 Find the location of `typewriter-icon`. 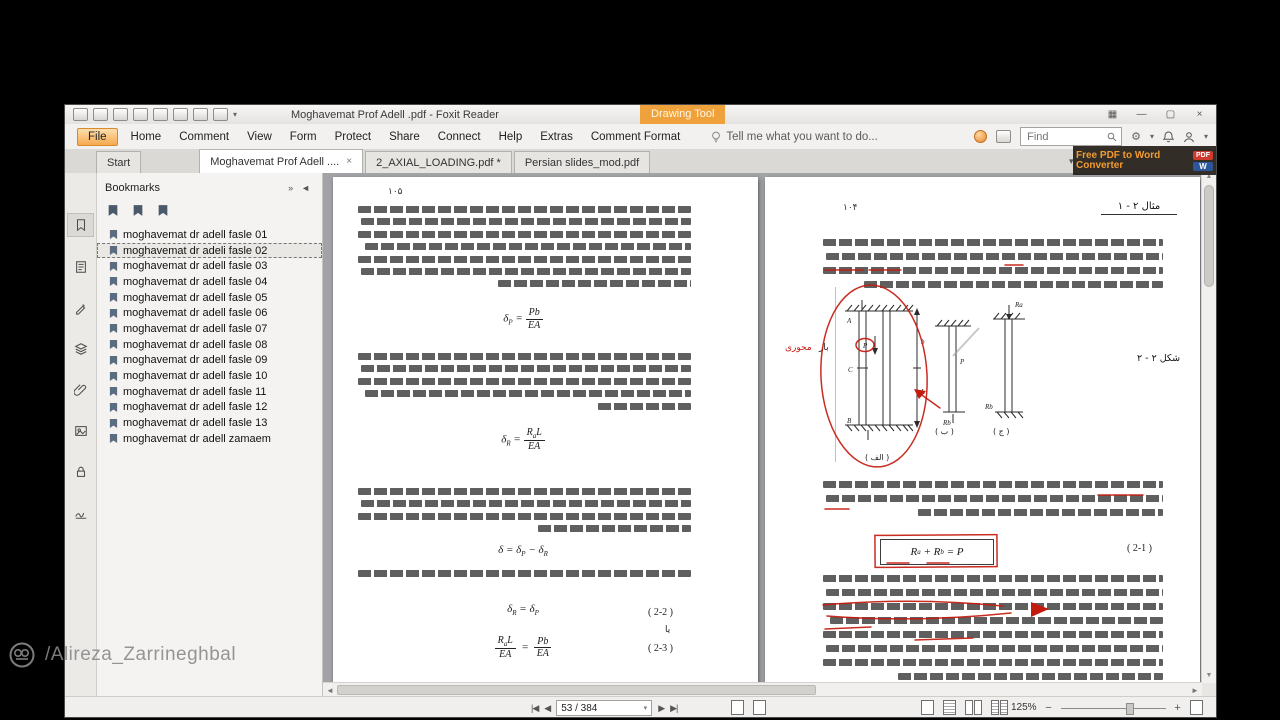

typewriter-icon is located at coordinates (1004, 136).